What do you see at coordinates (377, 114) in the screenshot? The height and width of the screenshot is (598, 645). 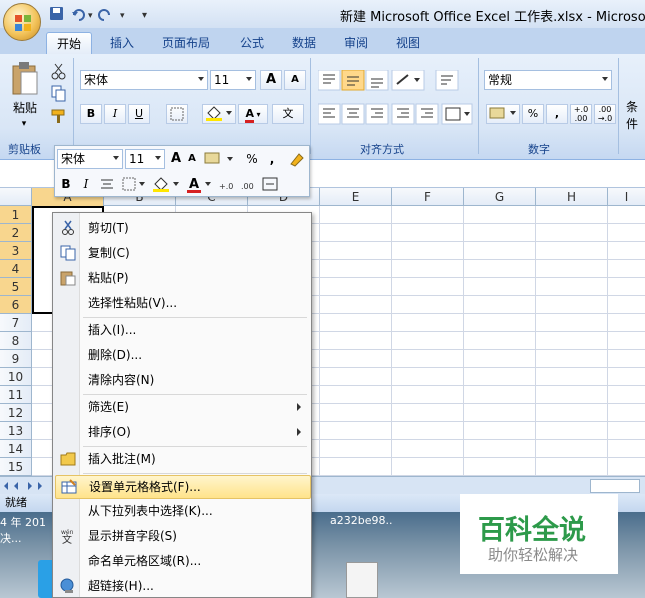 I see `align-right-icon` at bounding box center [377, 114].